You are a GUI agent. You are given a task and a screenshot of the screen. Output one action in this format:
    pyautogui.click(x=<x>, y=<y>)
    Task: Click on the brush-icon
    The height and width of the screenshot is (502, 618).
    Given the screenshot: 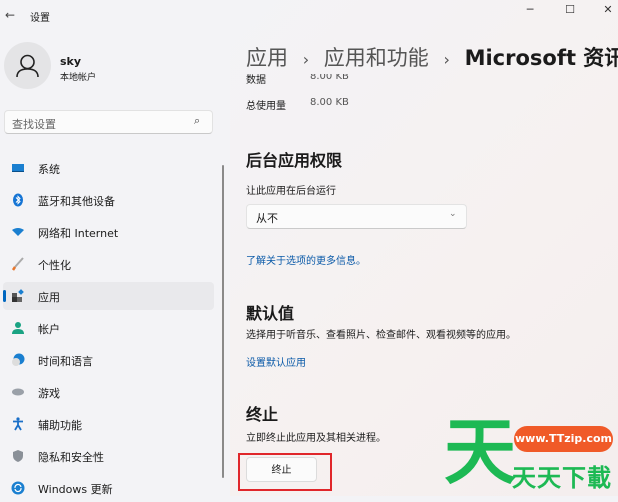 What is the action you would take?
    pyautogui.click(x=18, y=264)
    